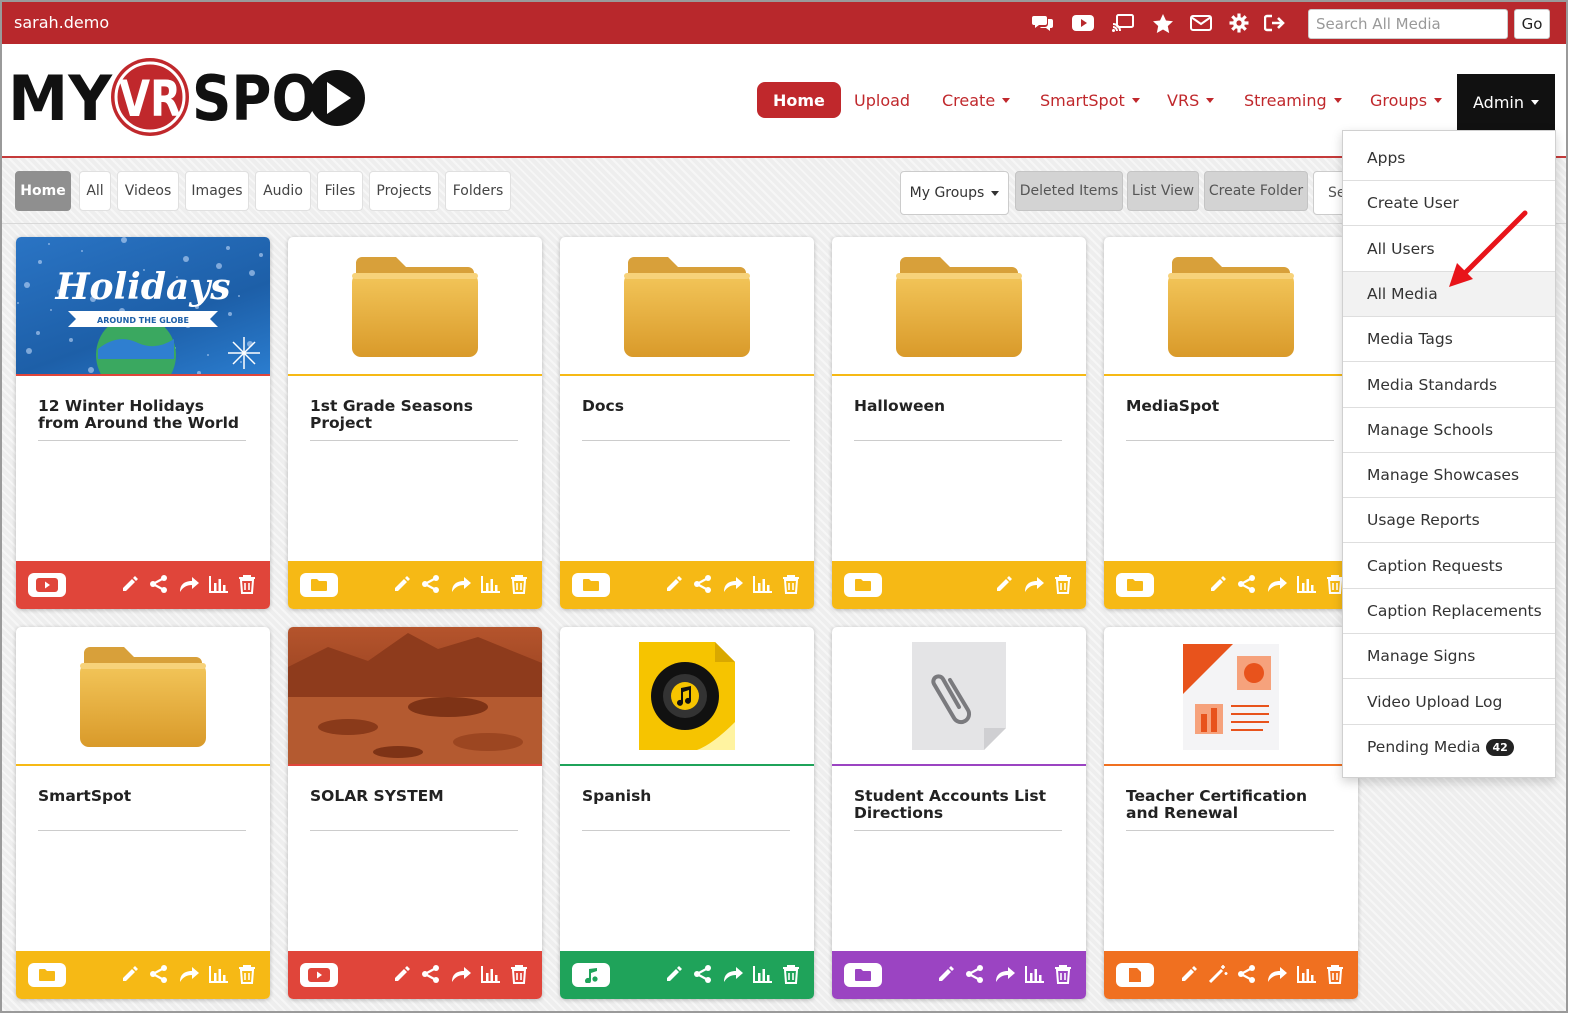 Image resolution: width=1579 pixels, height=1020 pixels. Describe the element at coordinates (340, 191) in the screenshot. I see `tab-files: Files` at that location.